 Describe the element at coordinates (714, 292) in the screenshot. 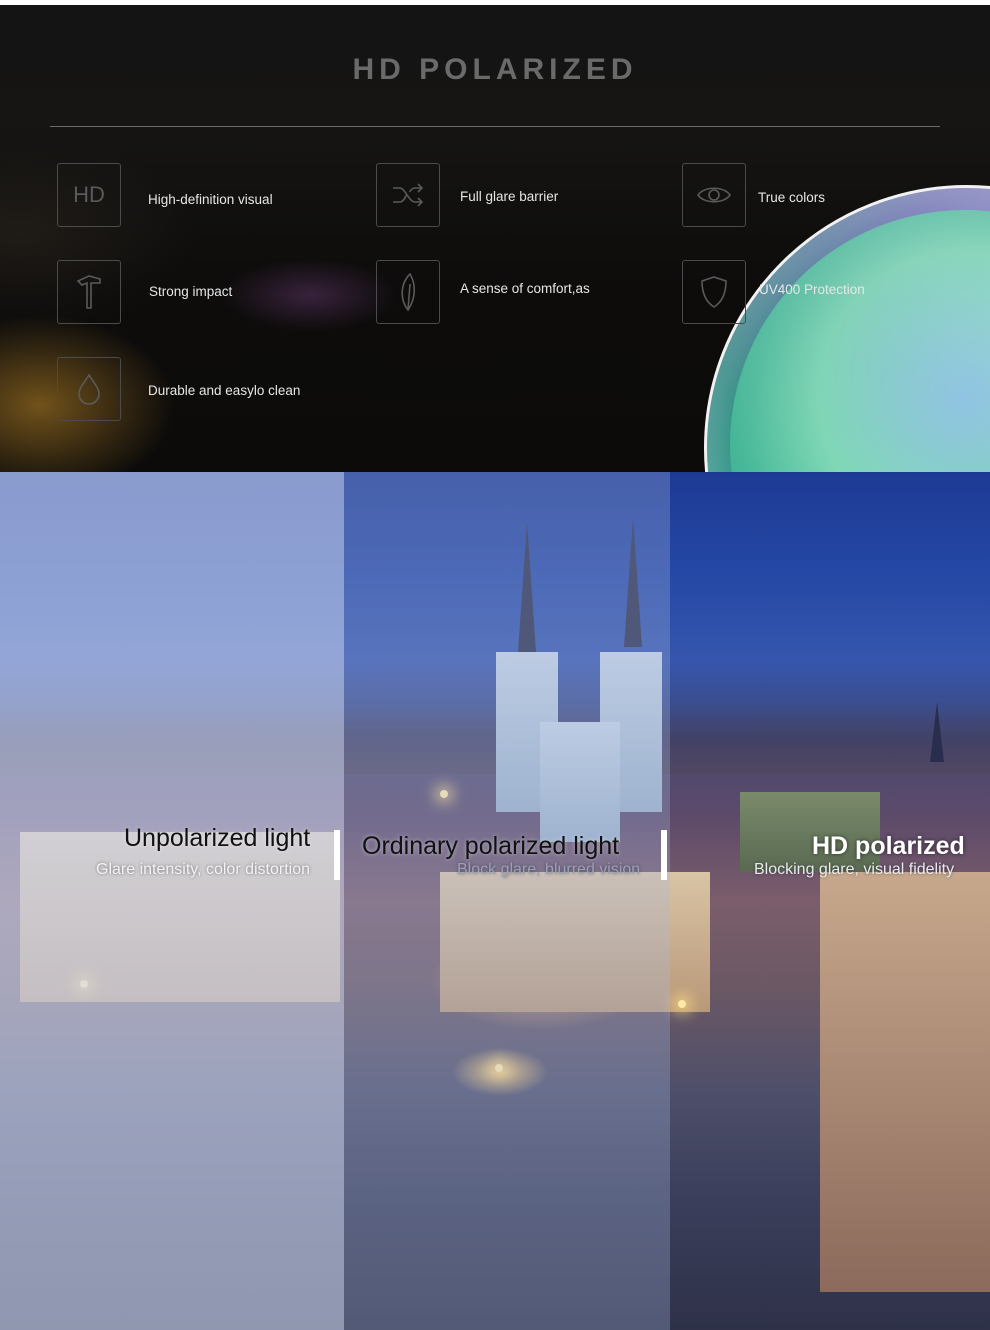

I see `shield-icon` at that location.